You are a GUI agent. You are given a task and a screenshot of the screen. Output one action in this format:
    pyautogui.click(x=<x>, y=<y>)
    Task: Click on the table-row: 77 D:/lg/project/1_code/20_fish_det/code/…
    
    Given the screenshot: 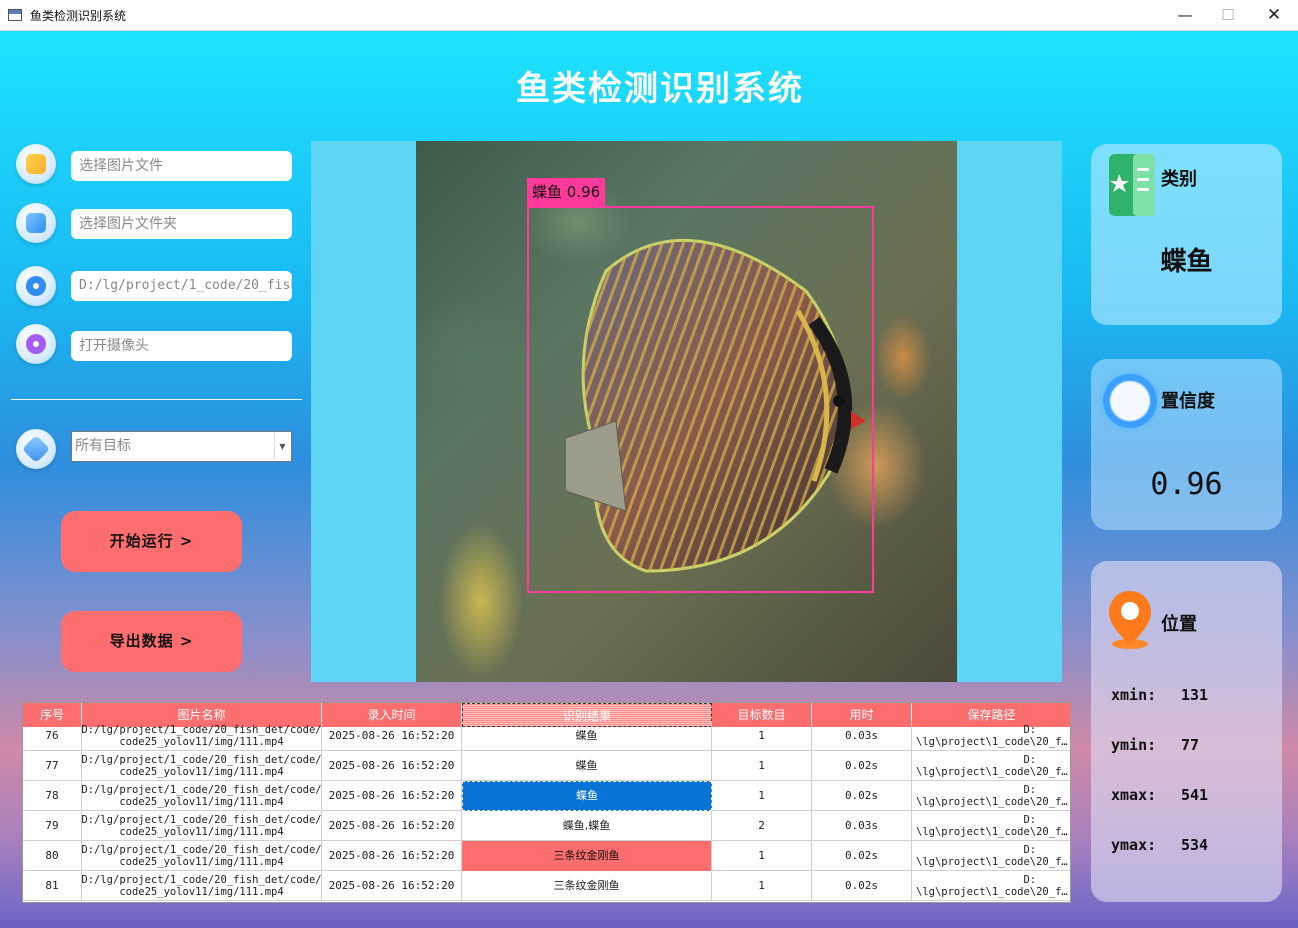 What is the action you would take?
    pyautogui.click(x=546, y=766)
    